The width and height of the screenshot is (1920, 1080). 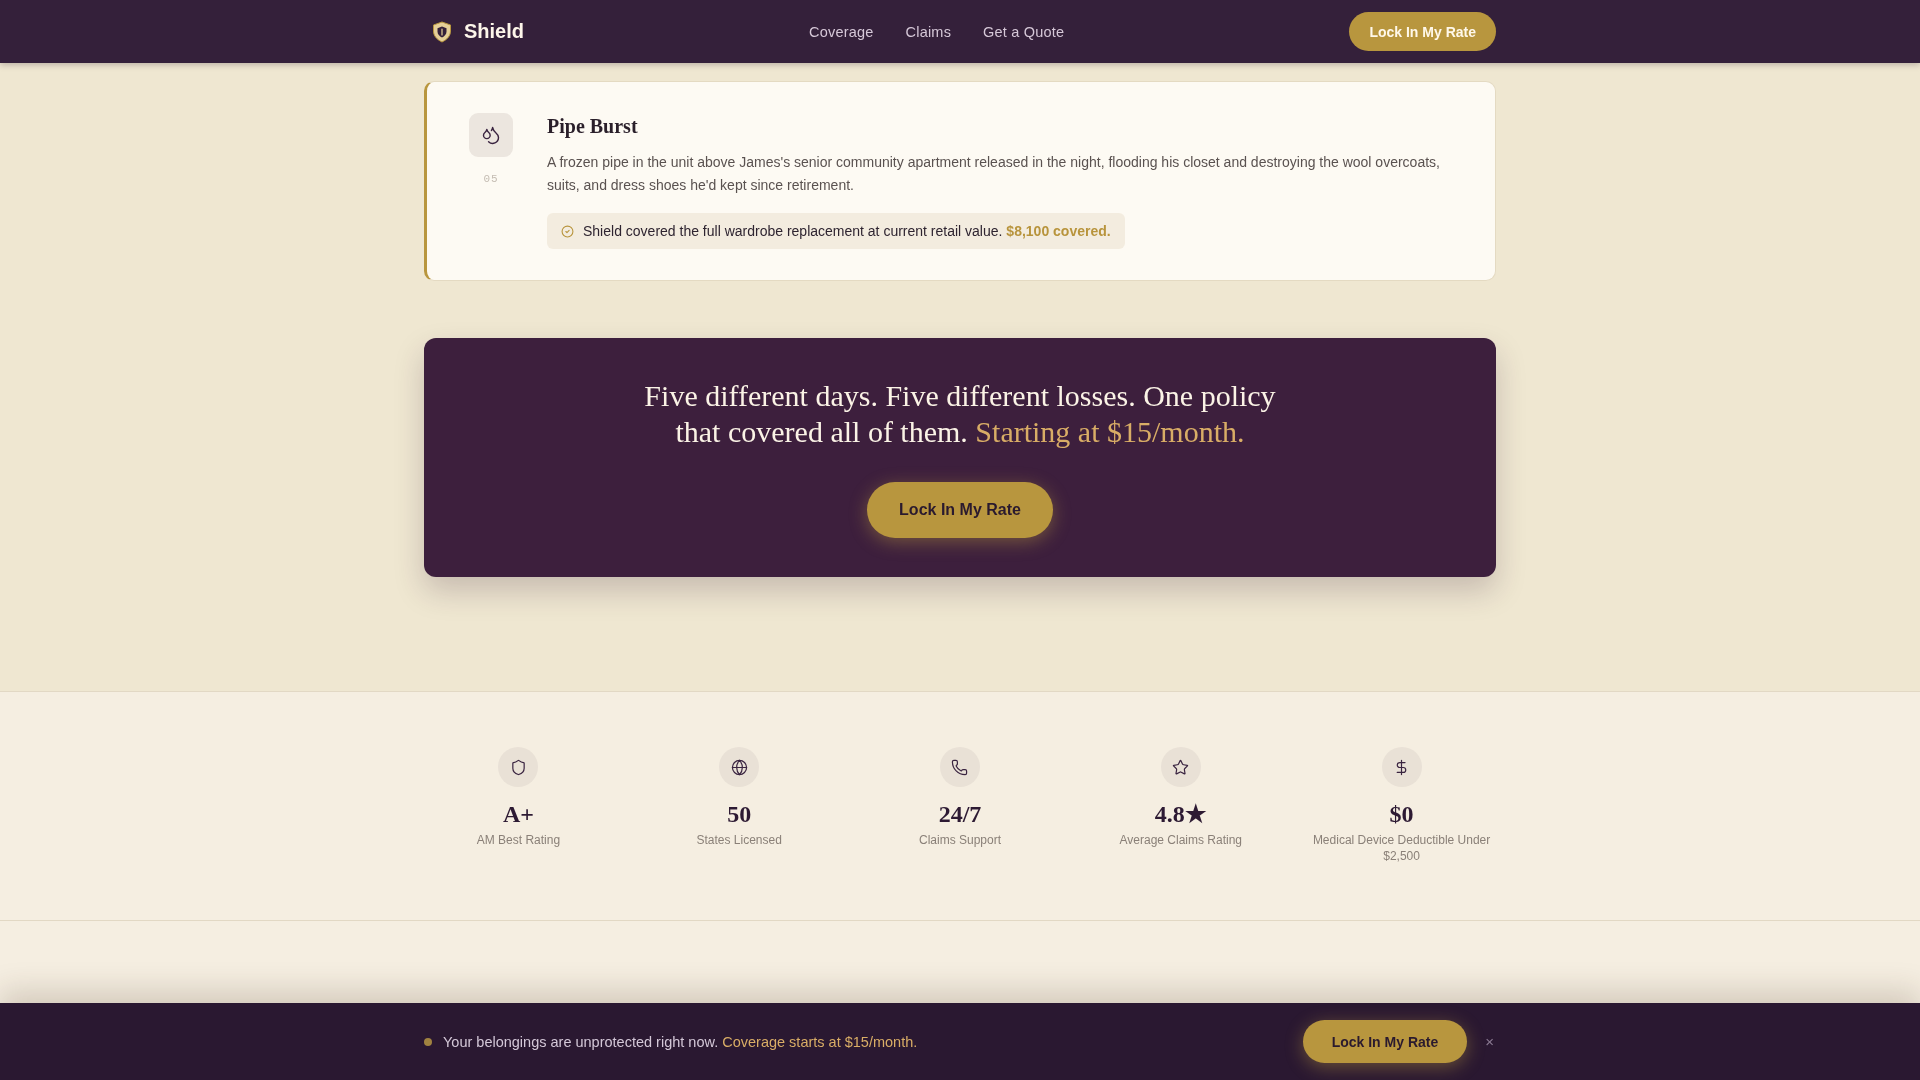 I want to click on story-number: 05, so click(x=491, y=179).